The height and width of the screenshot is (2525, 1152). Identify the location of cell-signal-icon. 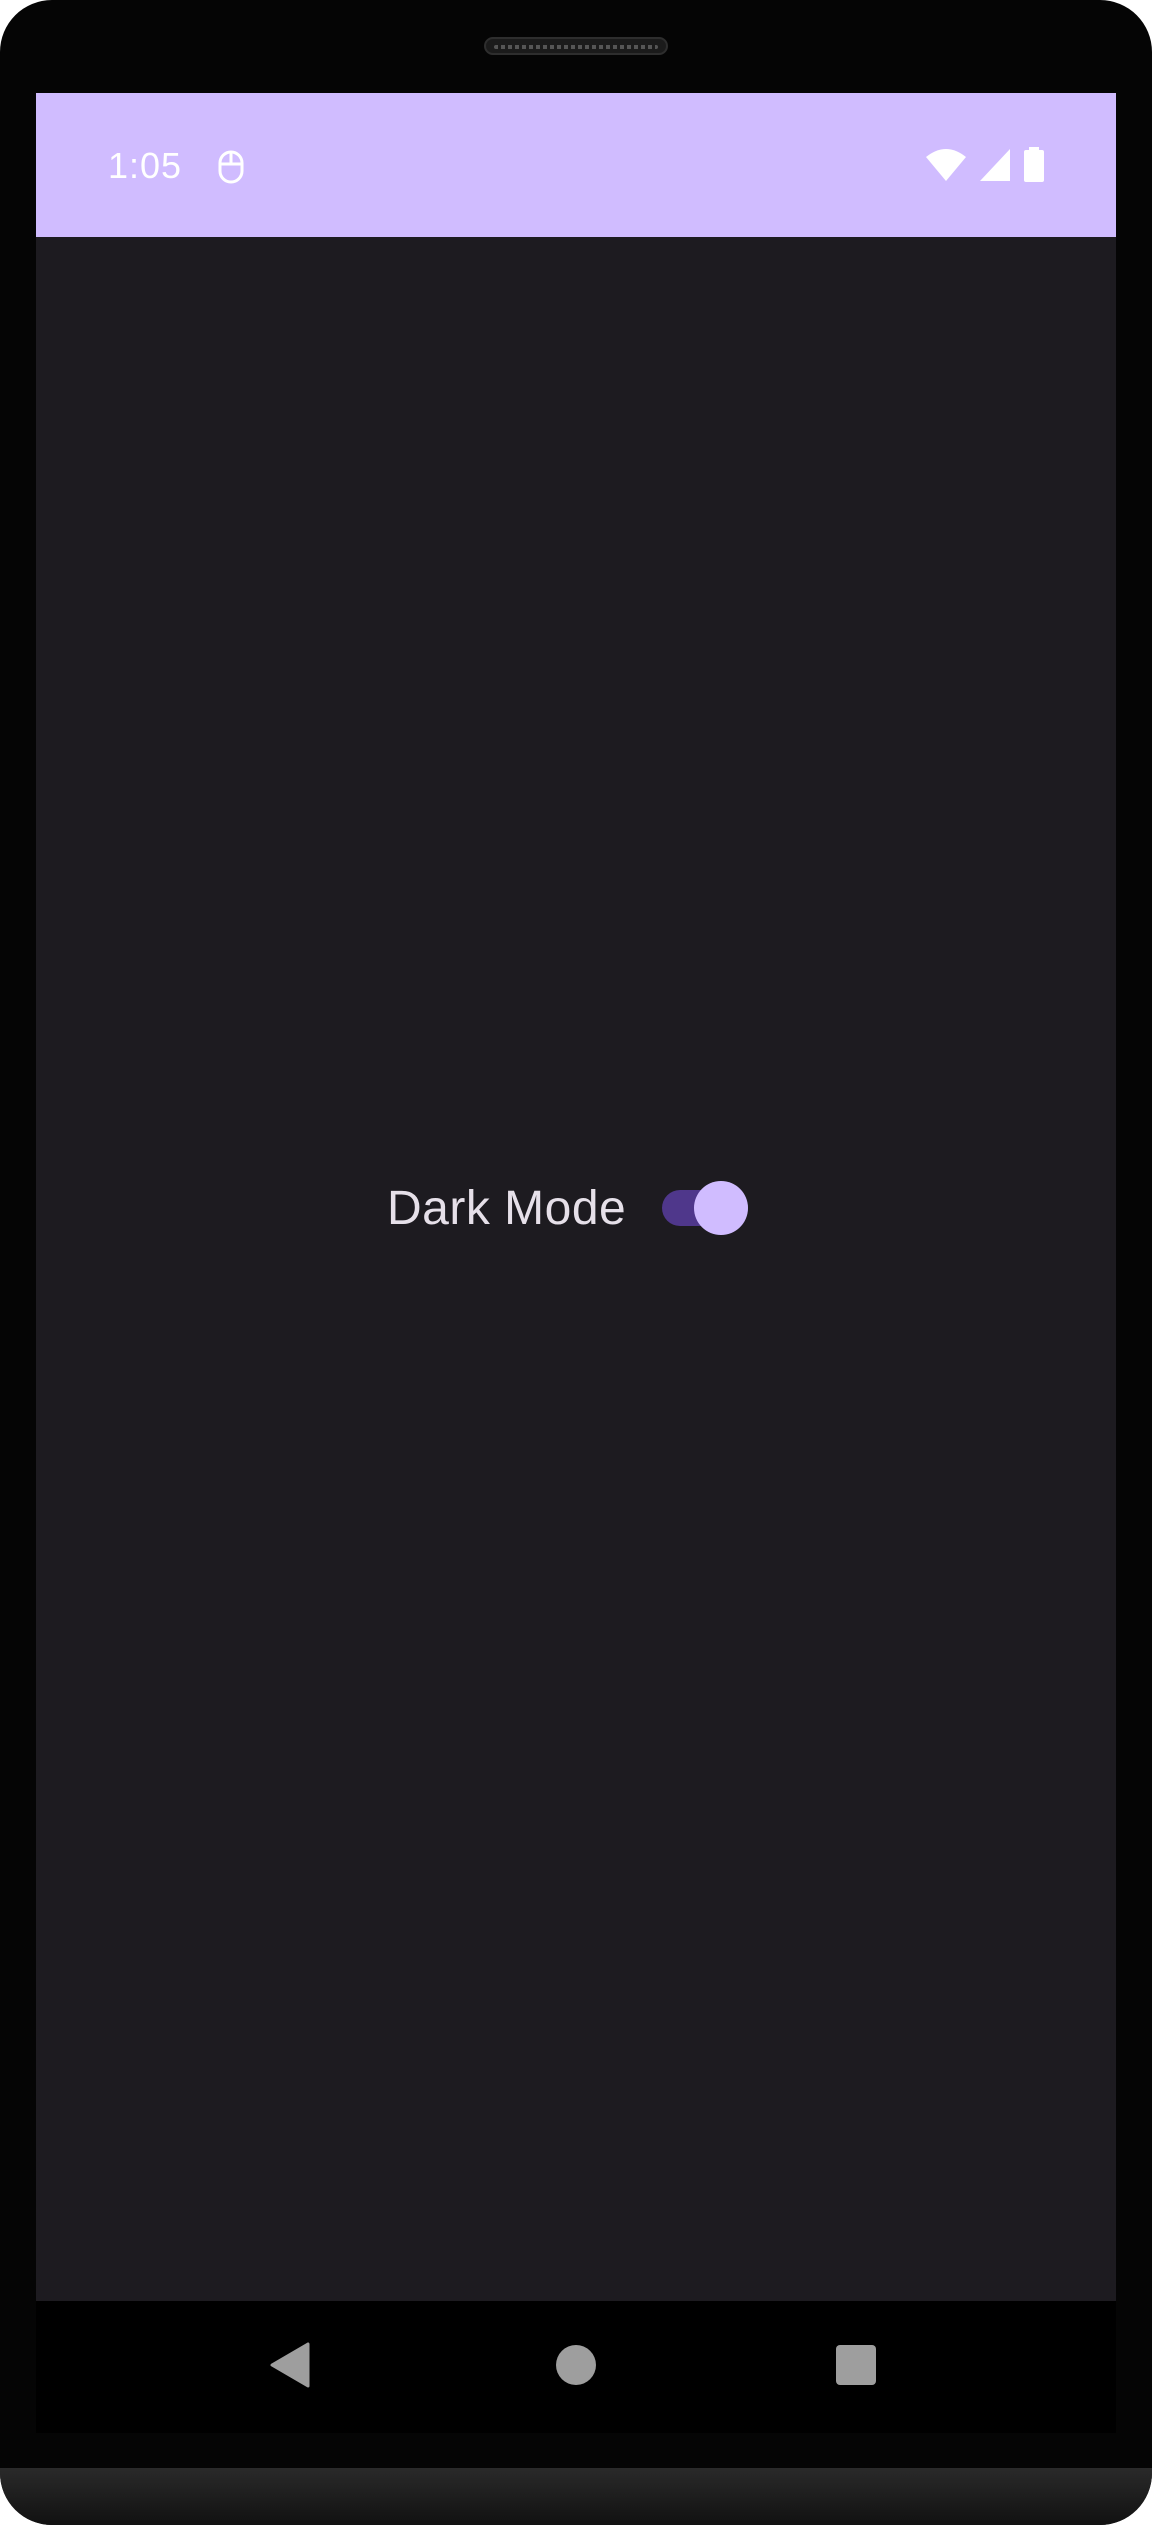
(995, 167).